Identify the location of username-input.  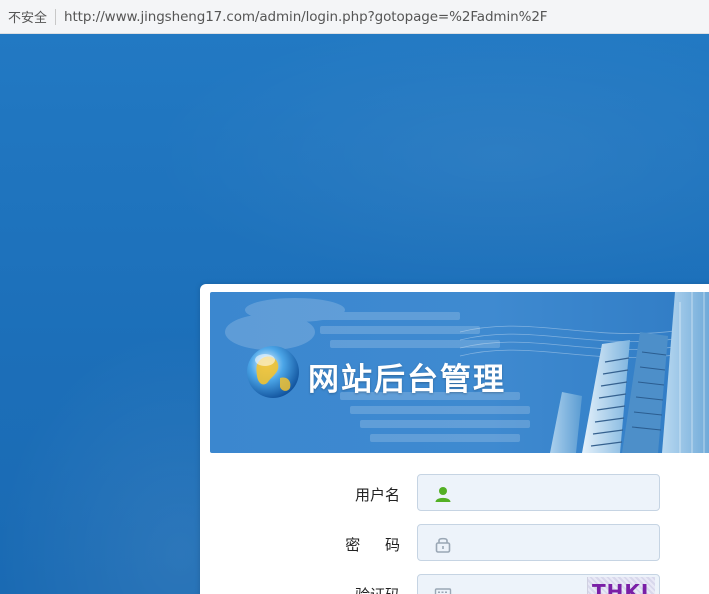
(538, 492).